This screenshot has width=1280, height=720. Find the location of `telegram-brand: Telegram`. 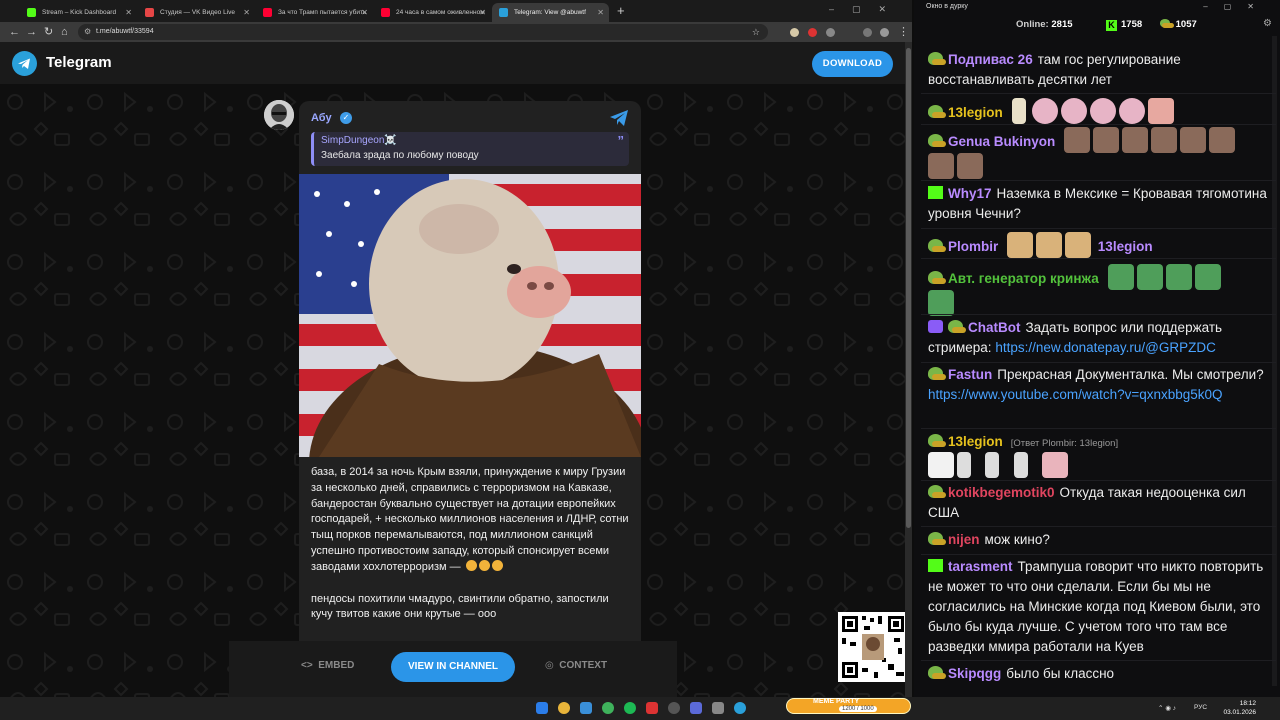

telegram-brand: Telegram is located at coordinates (79, 62).